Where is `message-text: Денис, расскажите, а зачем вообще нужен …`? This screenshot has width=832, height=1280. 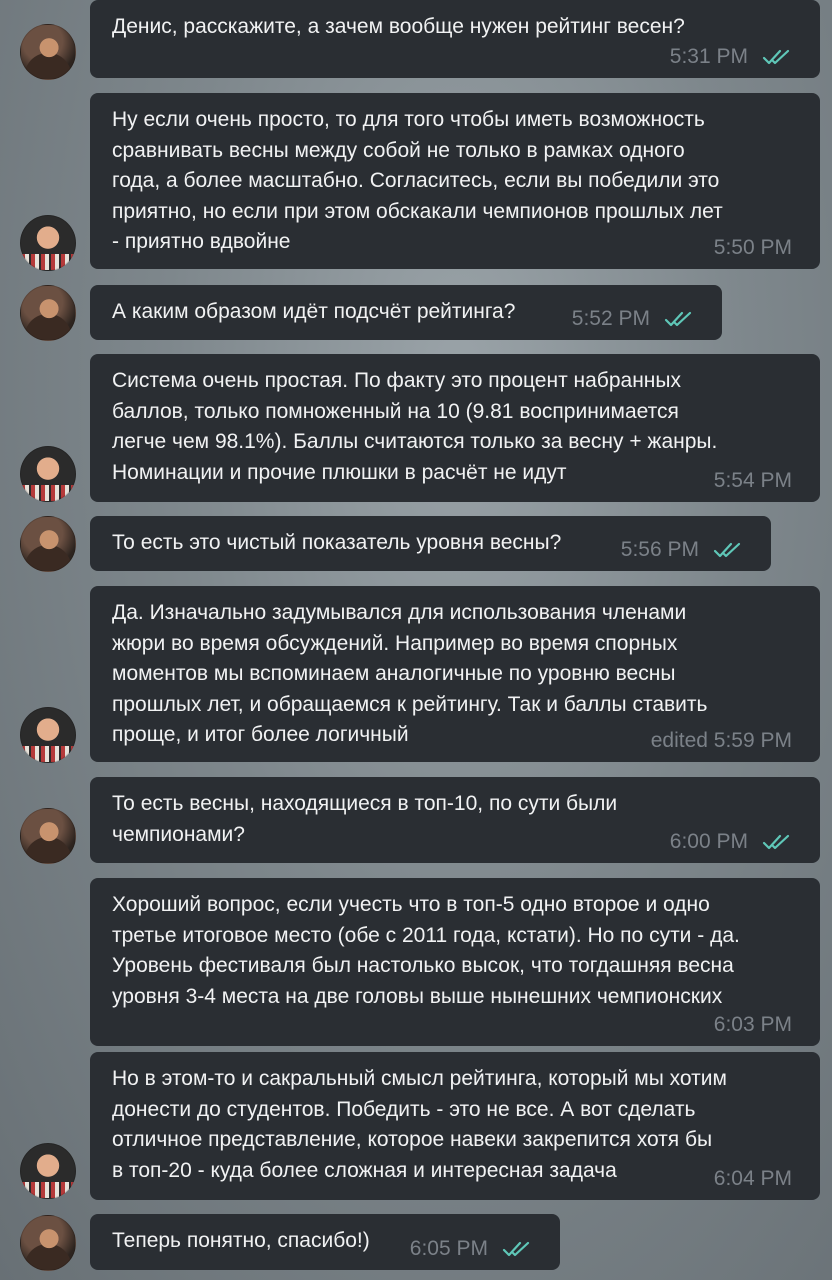
message-text: Денис, расскажите, а зачем вообще нужен … is located at coordinates (398, 26).